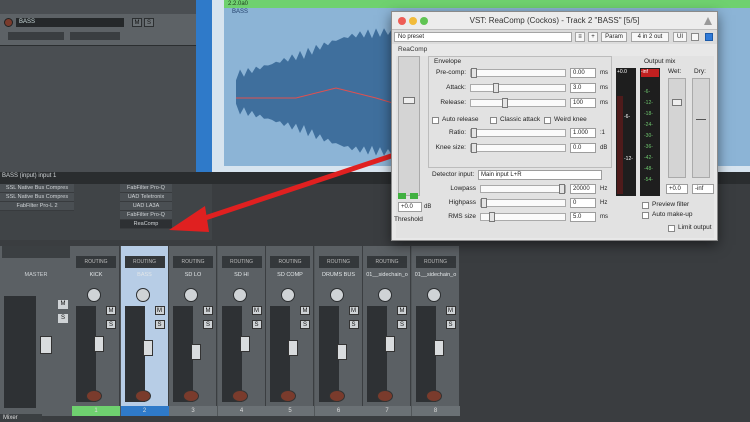 This screenshot has height=422, width=750. I want to click on bypass-toggle, so click(695, 37).